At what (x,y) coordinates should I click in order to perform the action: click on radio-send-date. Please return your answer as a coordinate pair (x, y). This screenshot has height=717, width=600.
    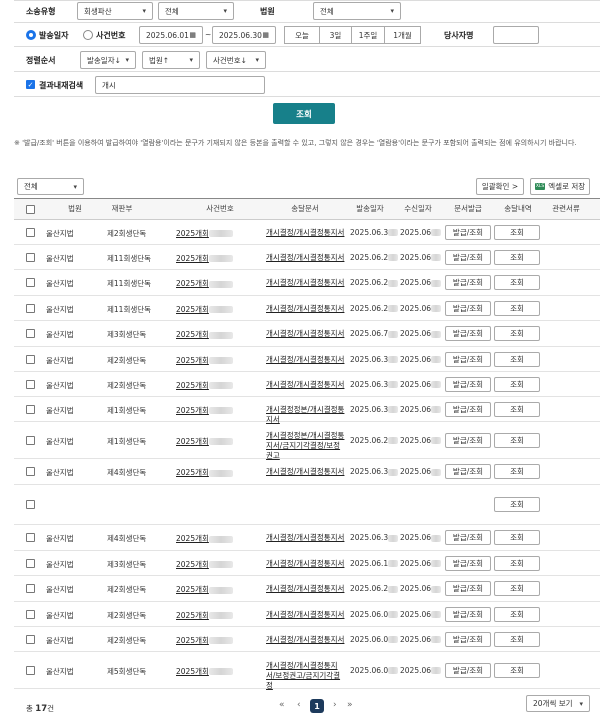
    Looking at the image, I should click on (31, 35).